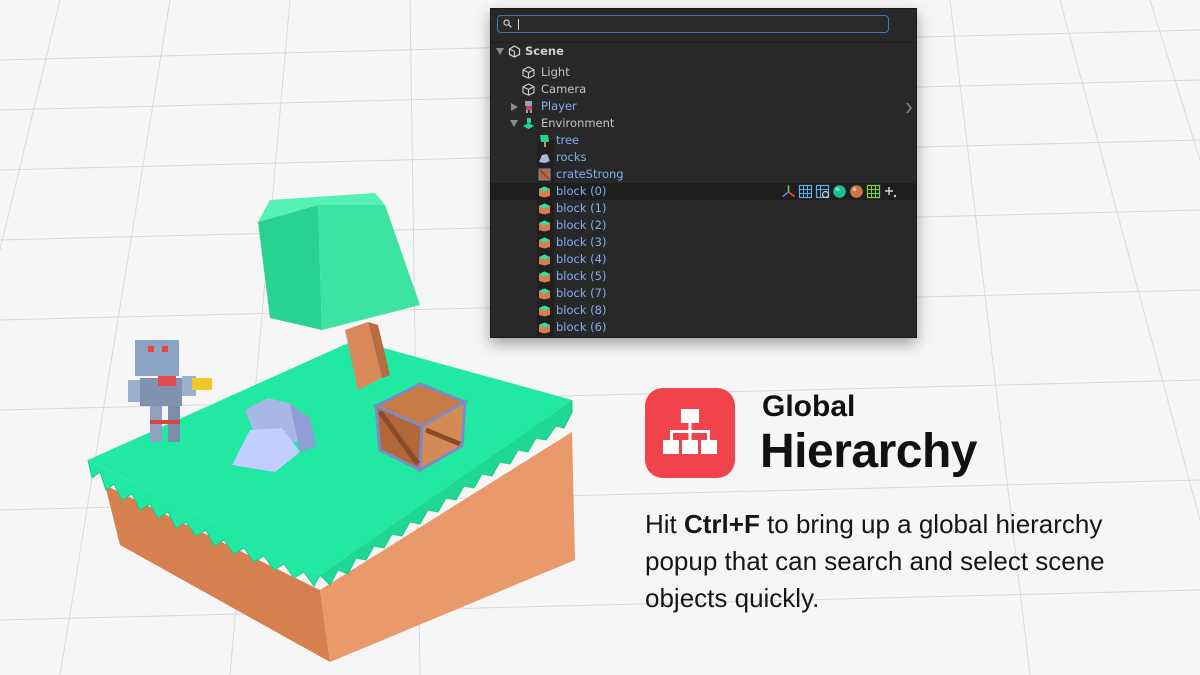  What do you see at coordinates (700, 24) in the screenshot?
I see `search-input` at bounding box center [700, 24].